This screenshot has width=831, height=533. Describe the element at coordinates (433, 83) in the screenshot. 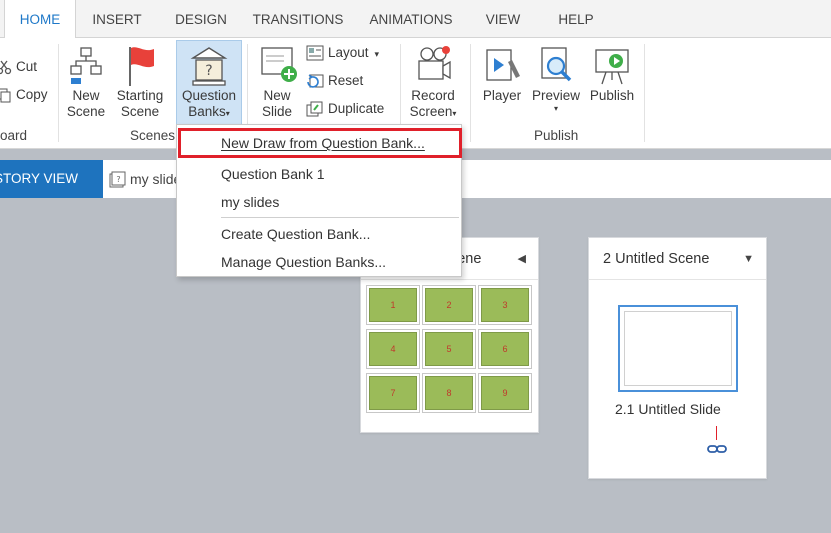

I see `record-screen-button: Record Screen▾` at that location.